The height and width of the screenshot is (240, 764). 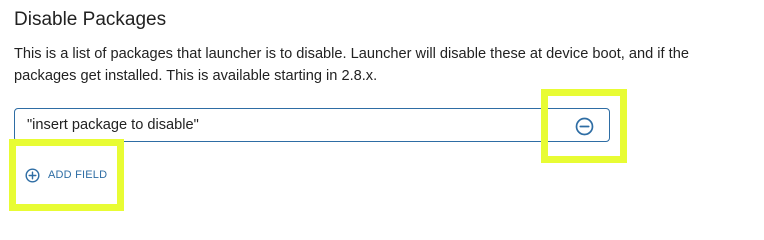 I want to click on plus-circle-icon, so click(x=32, y=175).